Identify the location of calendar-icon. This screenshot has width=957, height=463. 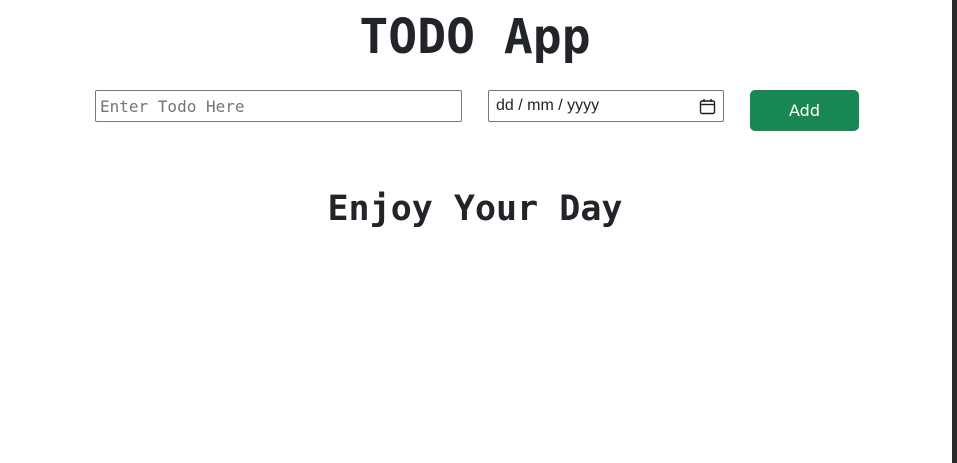
(707, 106).